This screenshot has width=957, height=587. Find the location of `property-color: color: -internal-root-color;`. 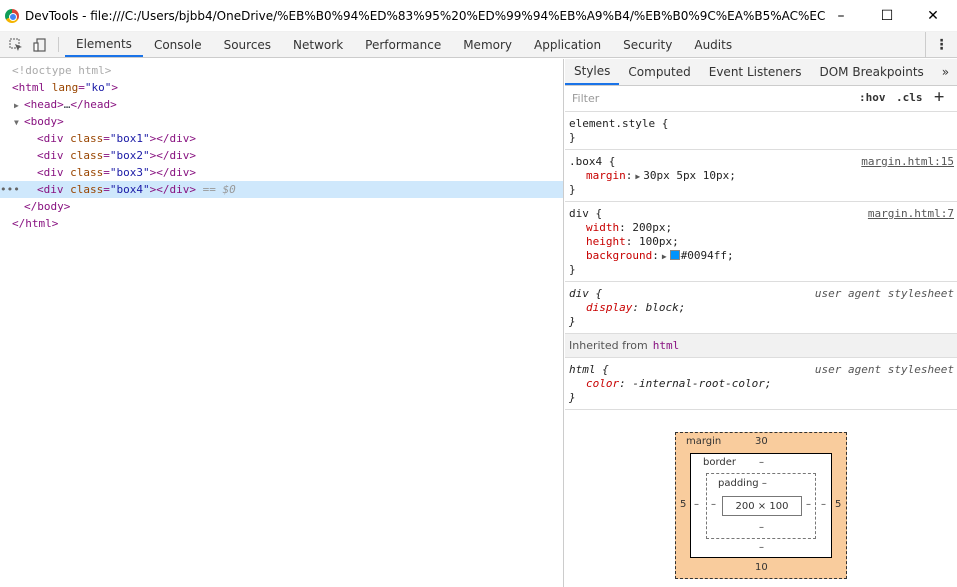

property-color: color: -internal-root-color; is located at coordinates (679, 383).